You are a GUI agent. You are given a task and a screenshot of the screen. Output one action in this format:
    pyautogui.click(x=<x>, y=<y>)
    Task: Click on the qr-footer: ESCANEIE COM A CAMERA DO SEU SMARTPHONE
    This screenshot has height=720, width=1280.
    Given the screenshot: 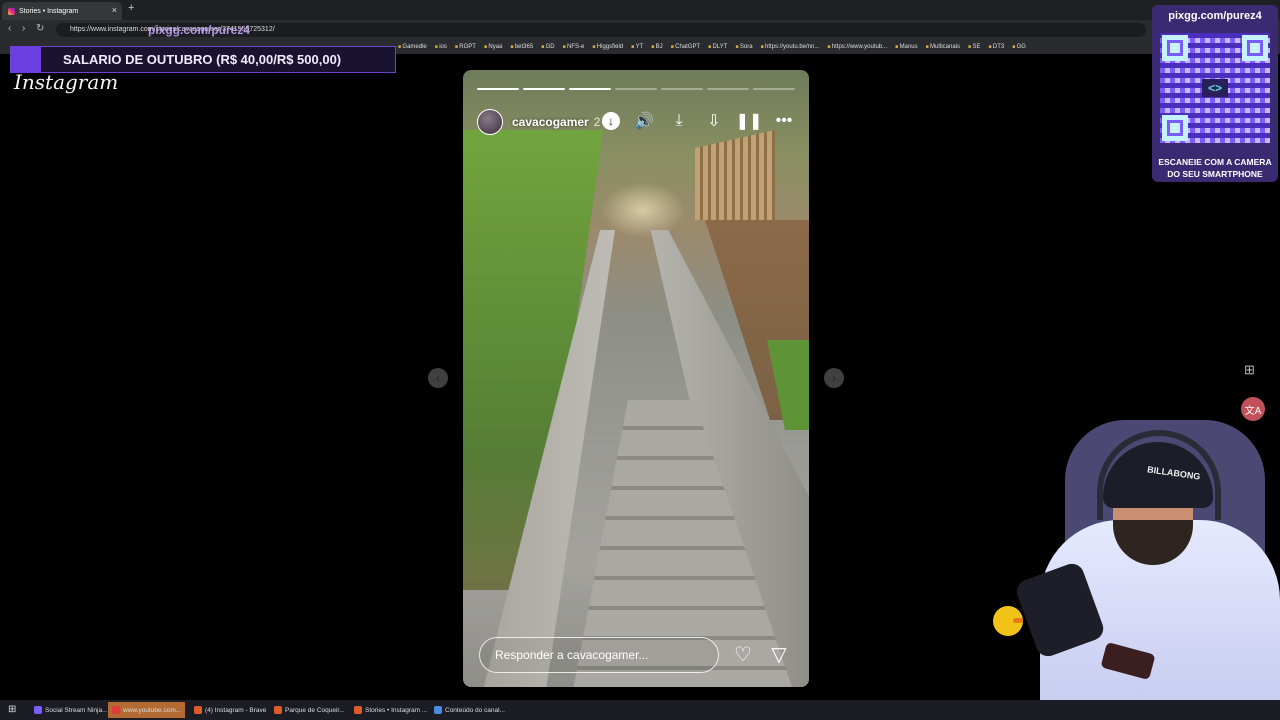 What is the action you would take?
    pyautogui.click(x=1215, y=168)
    